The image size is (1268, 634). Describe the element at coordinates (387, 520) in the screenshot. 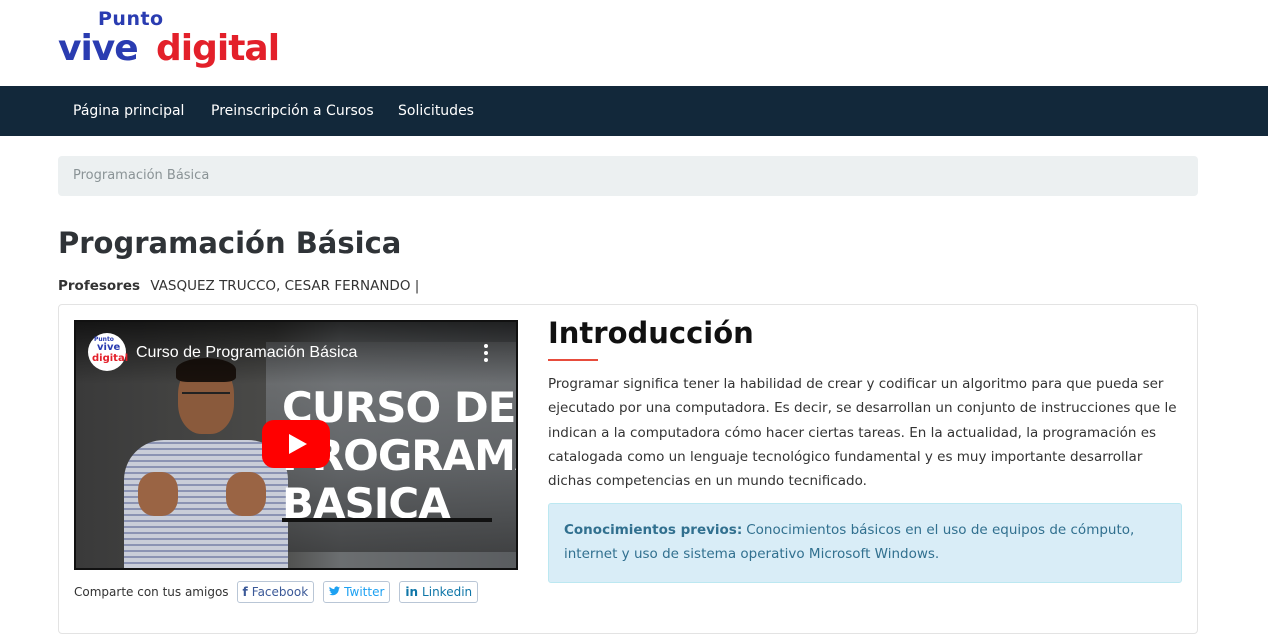

I see `video-overlay-underline` at that location.